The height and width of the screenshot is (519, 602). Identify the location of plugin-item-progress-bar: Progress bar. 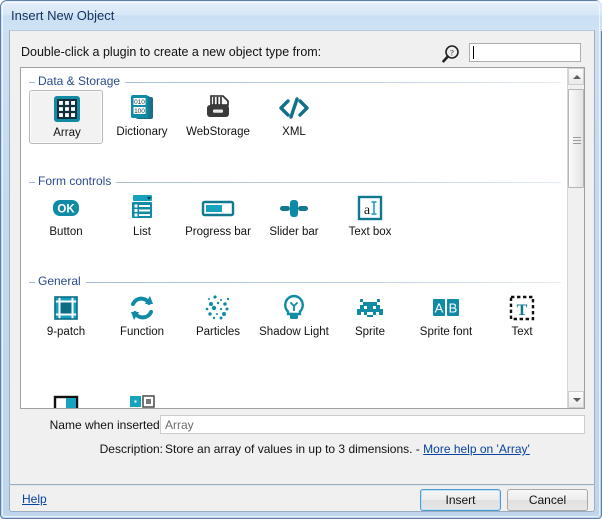
(218, 217).